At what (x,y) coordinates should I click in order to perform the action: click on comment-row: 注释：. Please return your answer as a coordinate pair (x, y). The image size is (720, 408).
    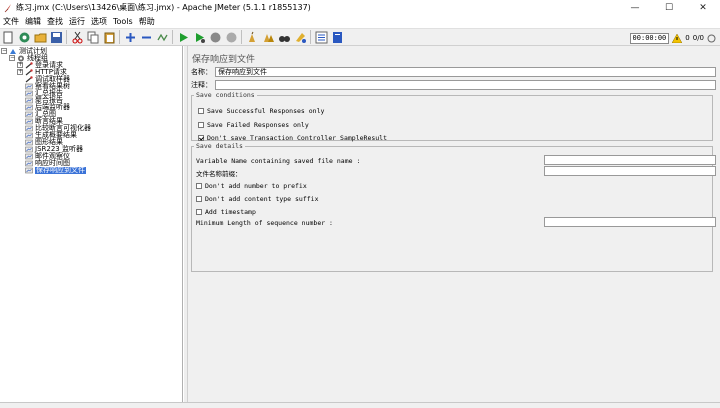
    Looking at the image, I should click on (453, 85).